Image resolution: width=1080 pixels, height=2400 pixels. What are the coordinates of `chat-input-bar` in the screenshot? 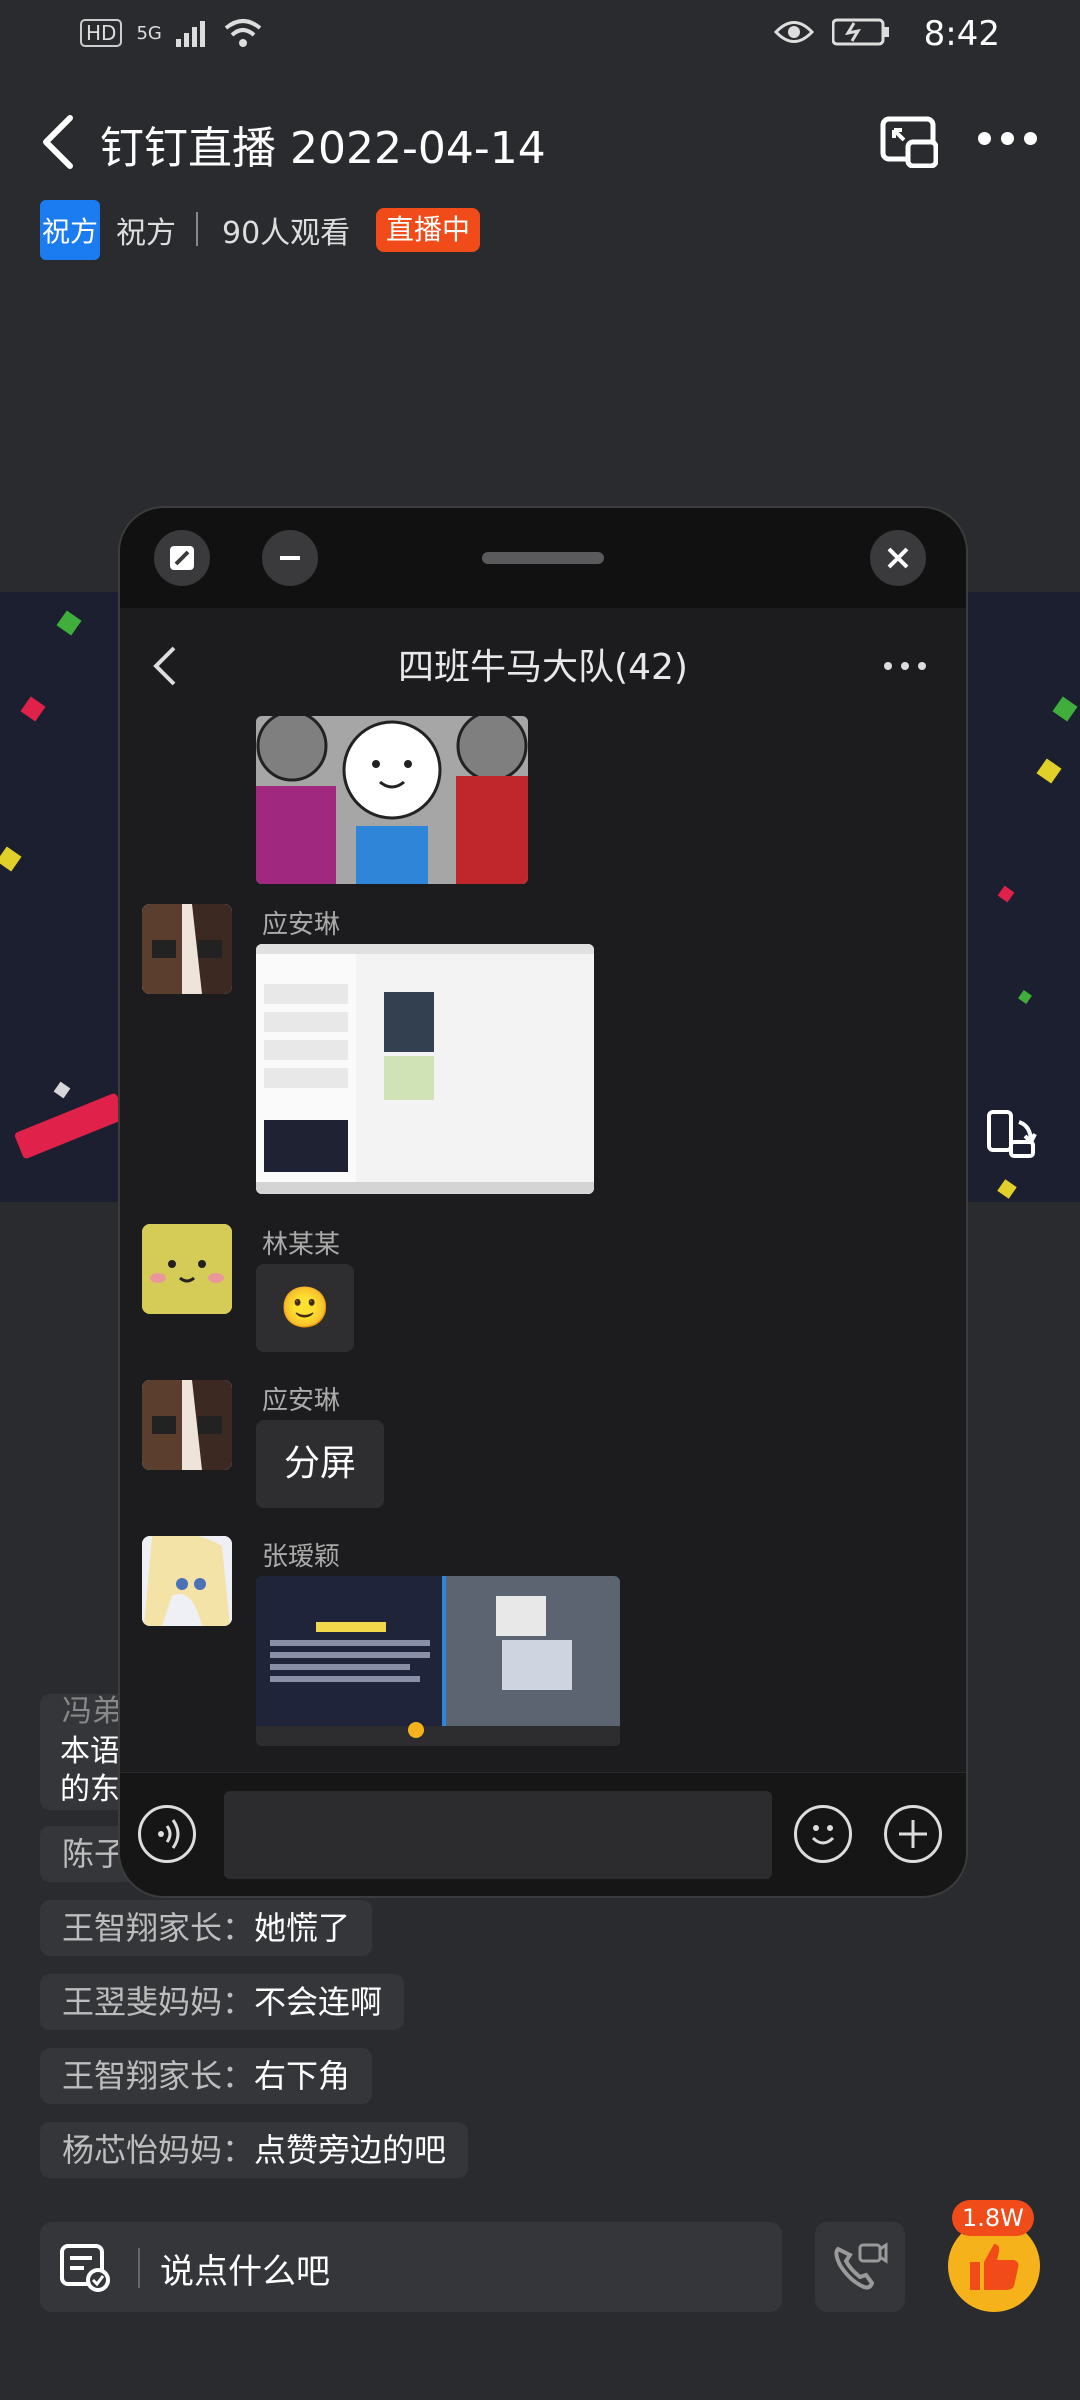 It's located at (543, 1834).